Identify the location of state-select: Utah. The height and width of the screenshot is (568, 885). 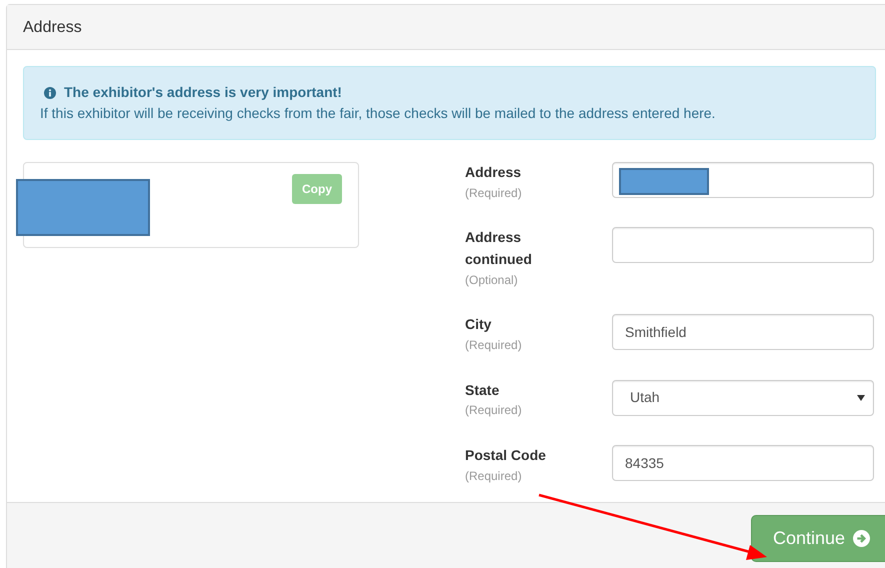
(743, 398).